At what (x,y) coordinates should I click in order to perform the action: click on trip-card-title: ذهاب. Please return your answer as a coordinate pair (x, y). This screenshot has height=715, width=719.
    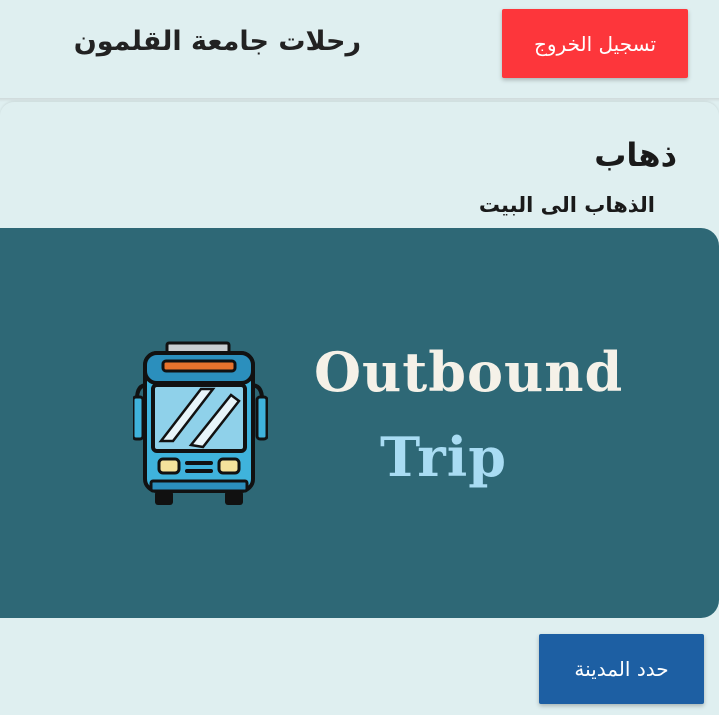
    Looking at the image, I should click on (635, 155).